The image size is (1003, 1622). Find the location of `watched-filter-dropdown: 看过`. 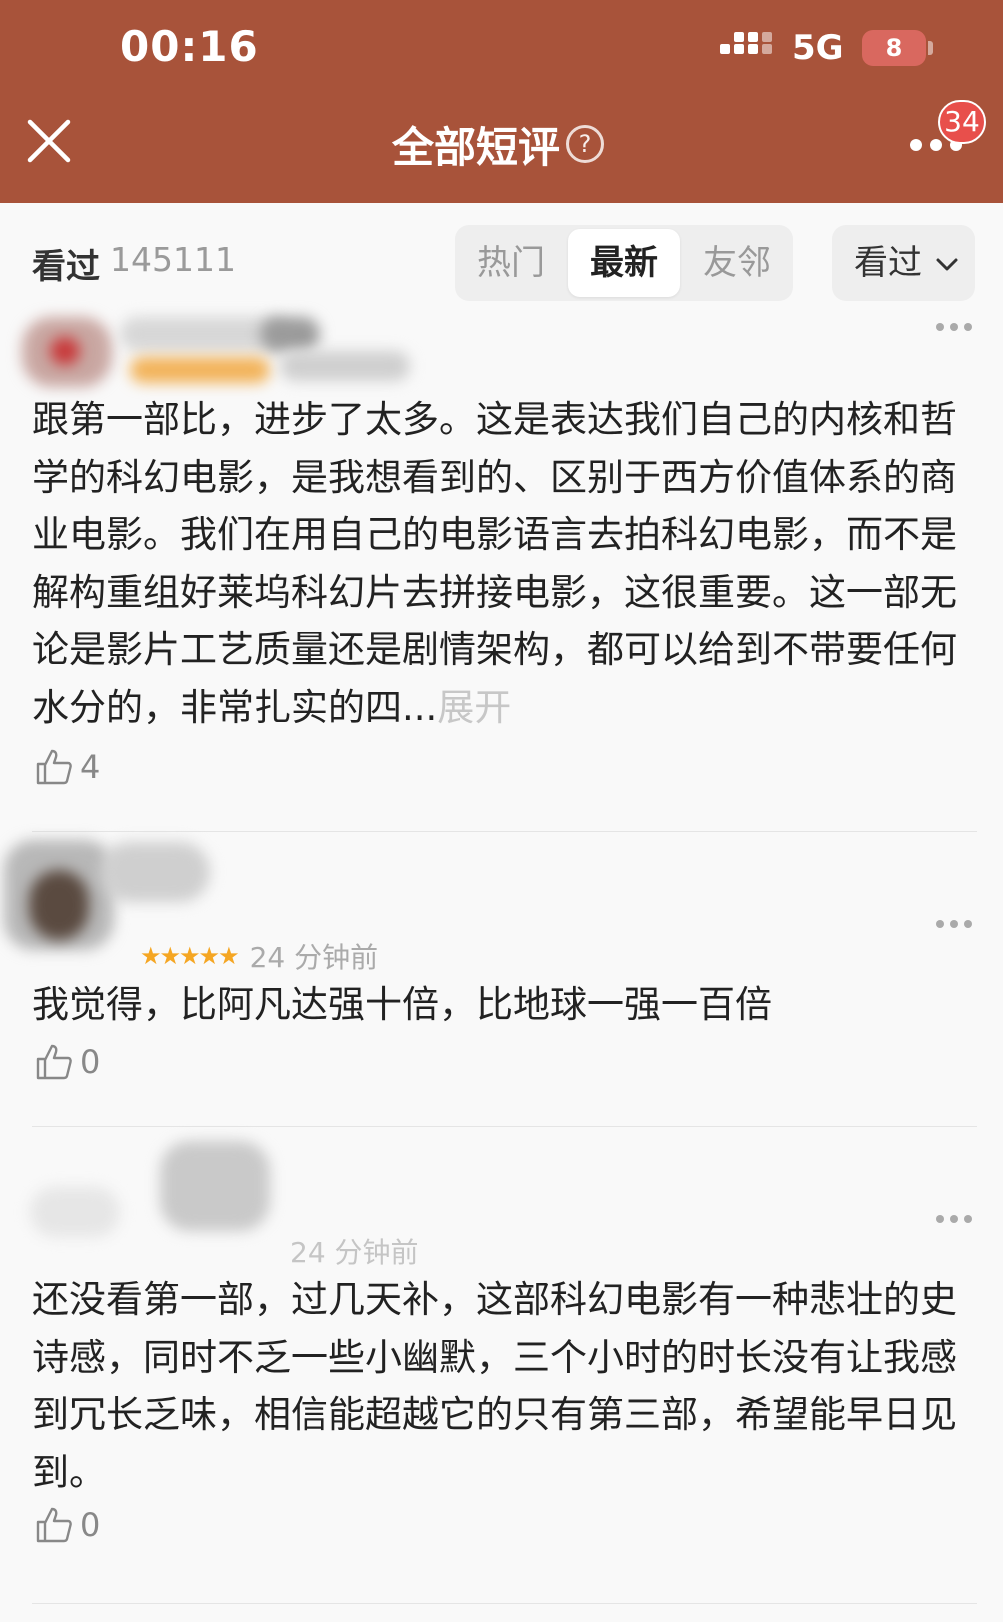

watched-filter-dropdown: 看过 is located at coordinates (903, 263).